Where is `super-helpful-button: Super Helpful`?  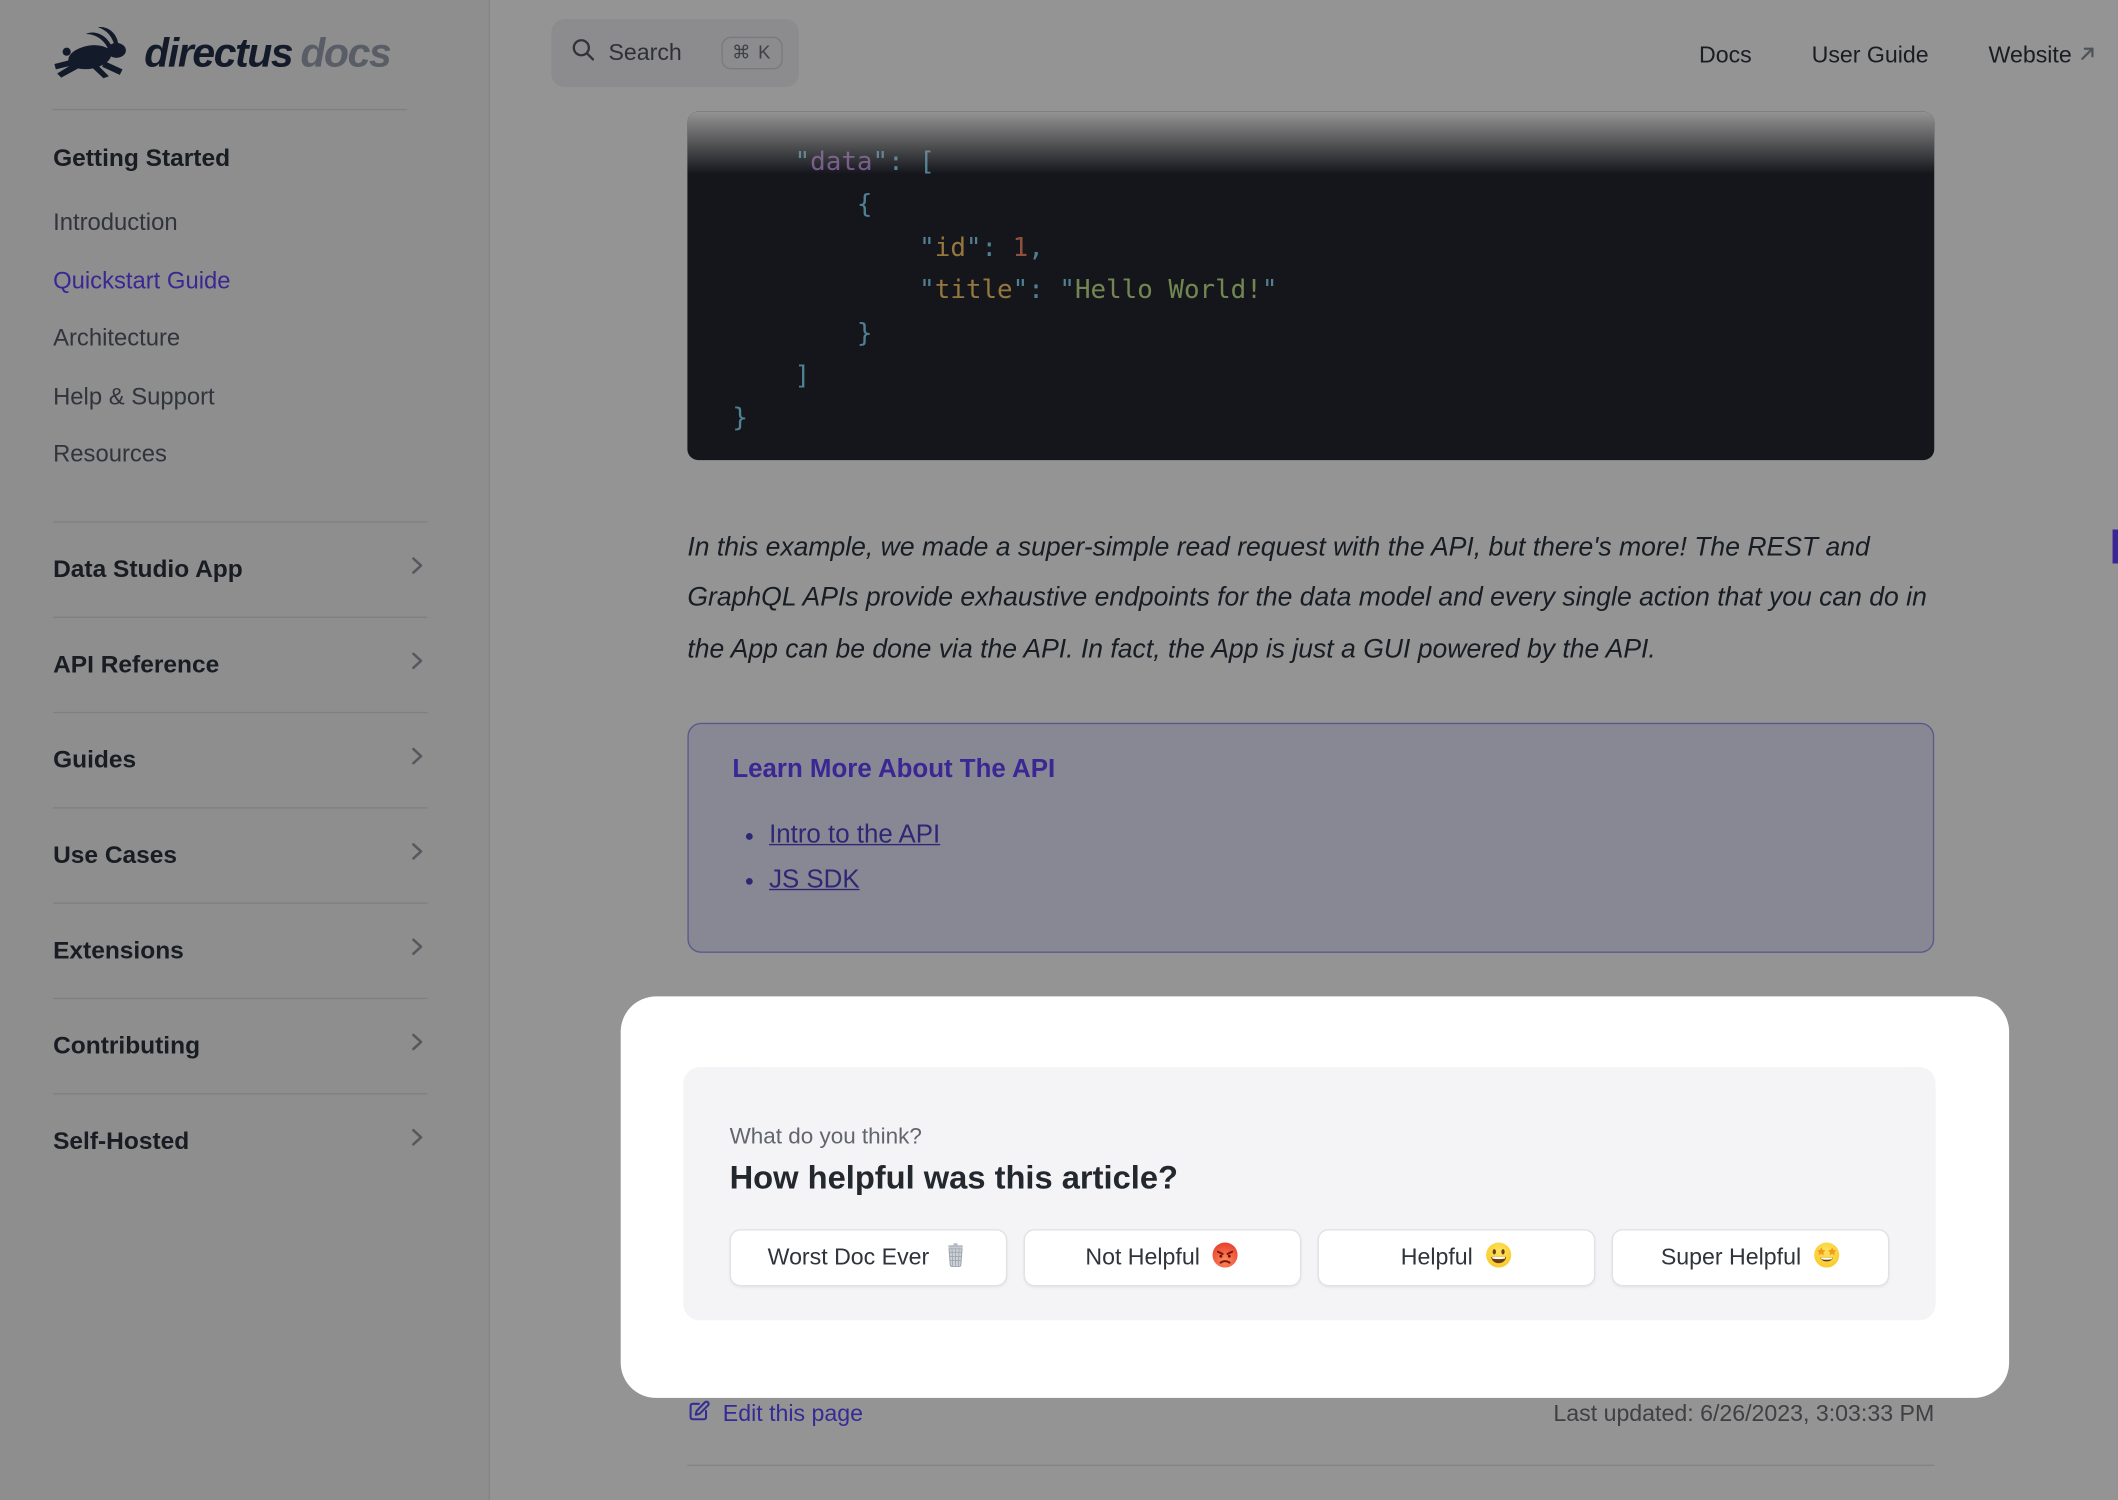
super-helpful-button: Super Helpful is located at coordinates (1751, 1258).